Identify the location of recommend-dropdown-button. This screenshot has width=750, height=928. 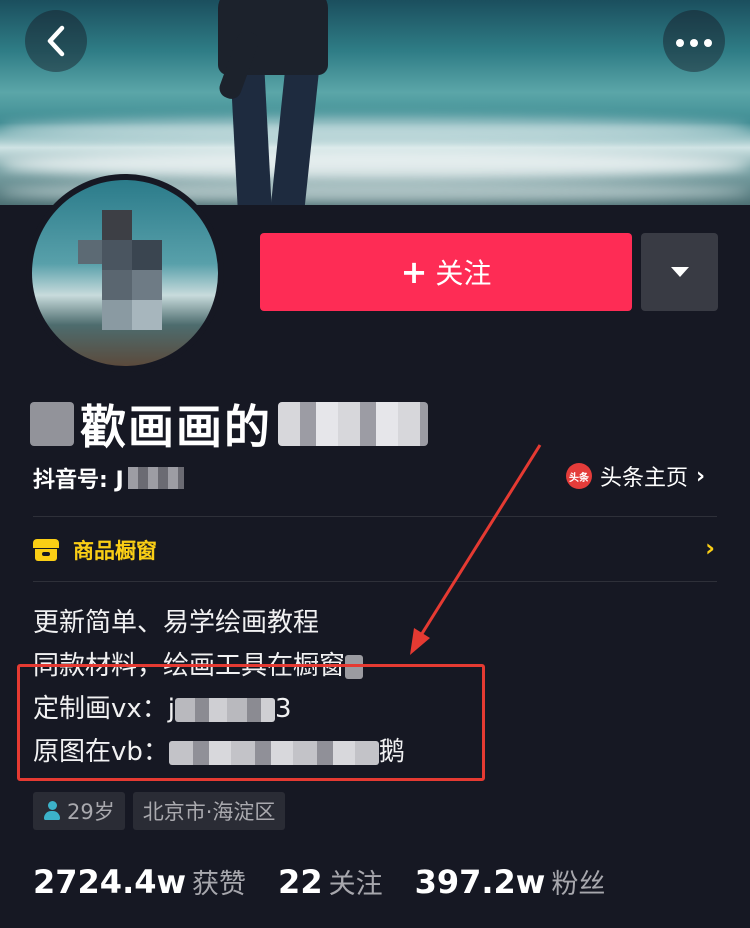
(679, 272).